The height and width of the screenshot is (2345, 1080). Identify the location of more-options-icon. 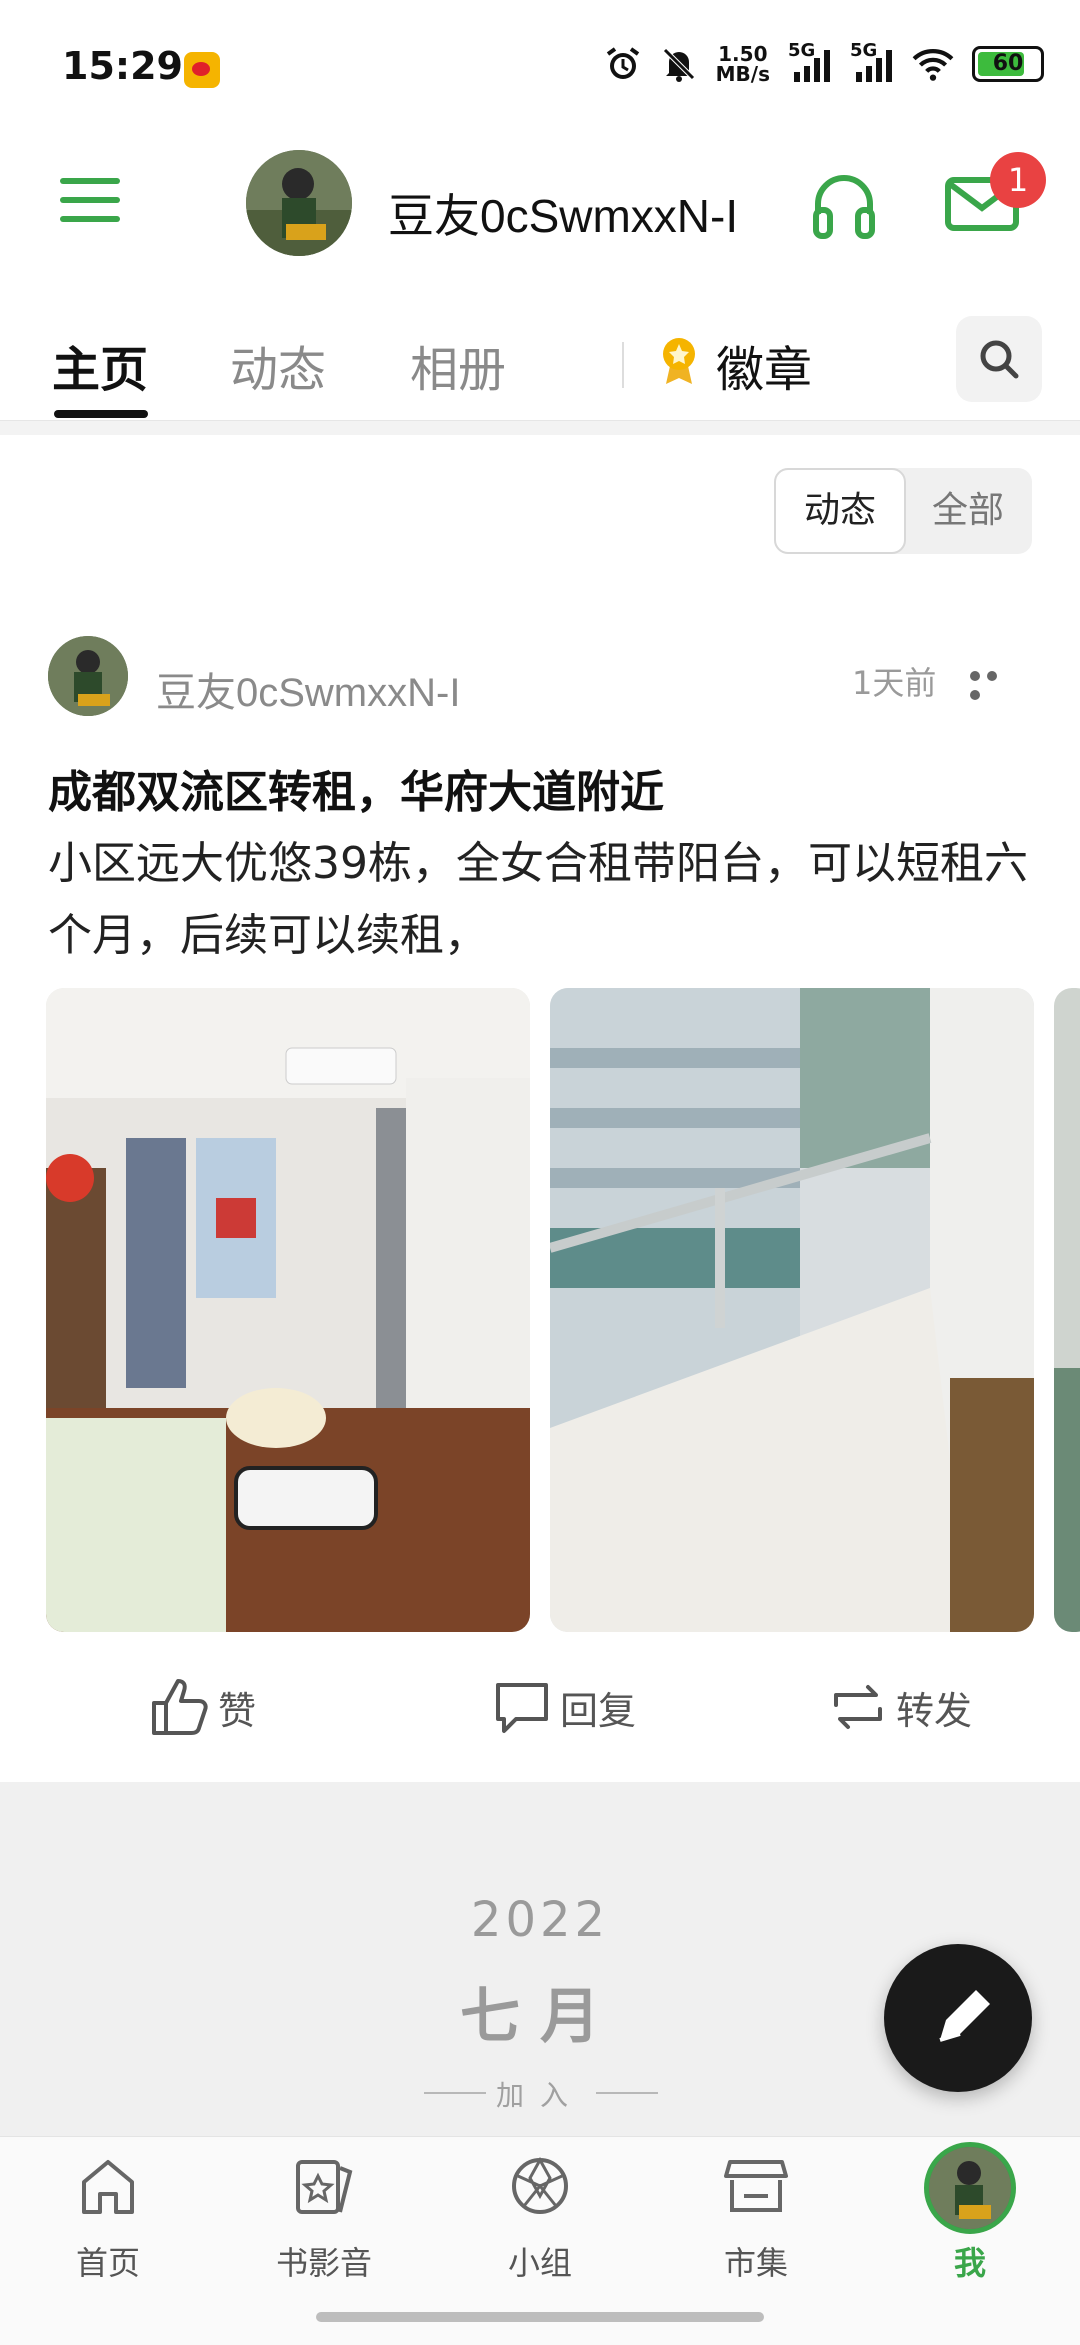
(994, 683).